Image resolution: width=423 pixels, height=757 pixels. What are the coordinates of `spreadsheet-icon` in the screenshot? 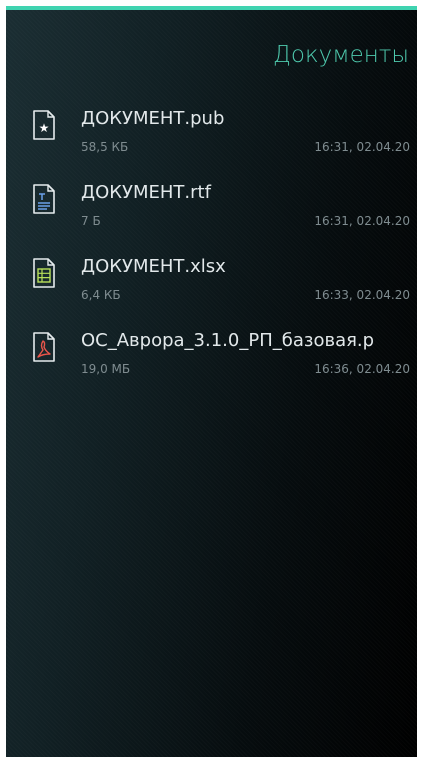 It's located at (44, 273).